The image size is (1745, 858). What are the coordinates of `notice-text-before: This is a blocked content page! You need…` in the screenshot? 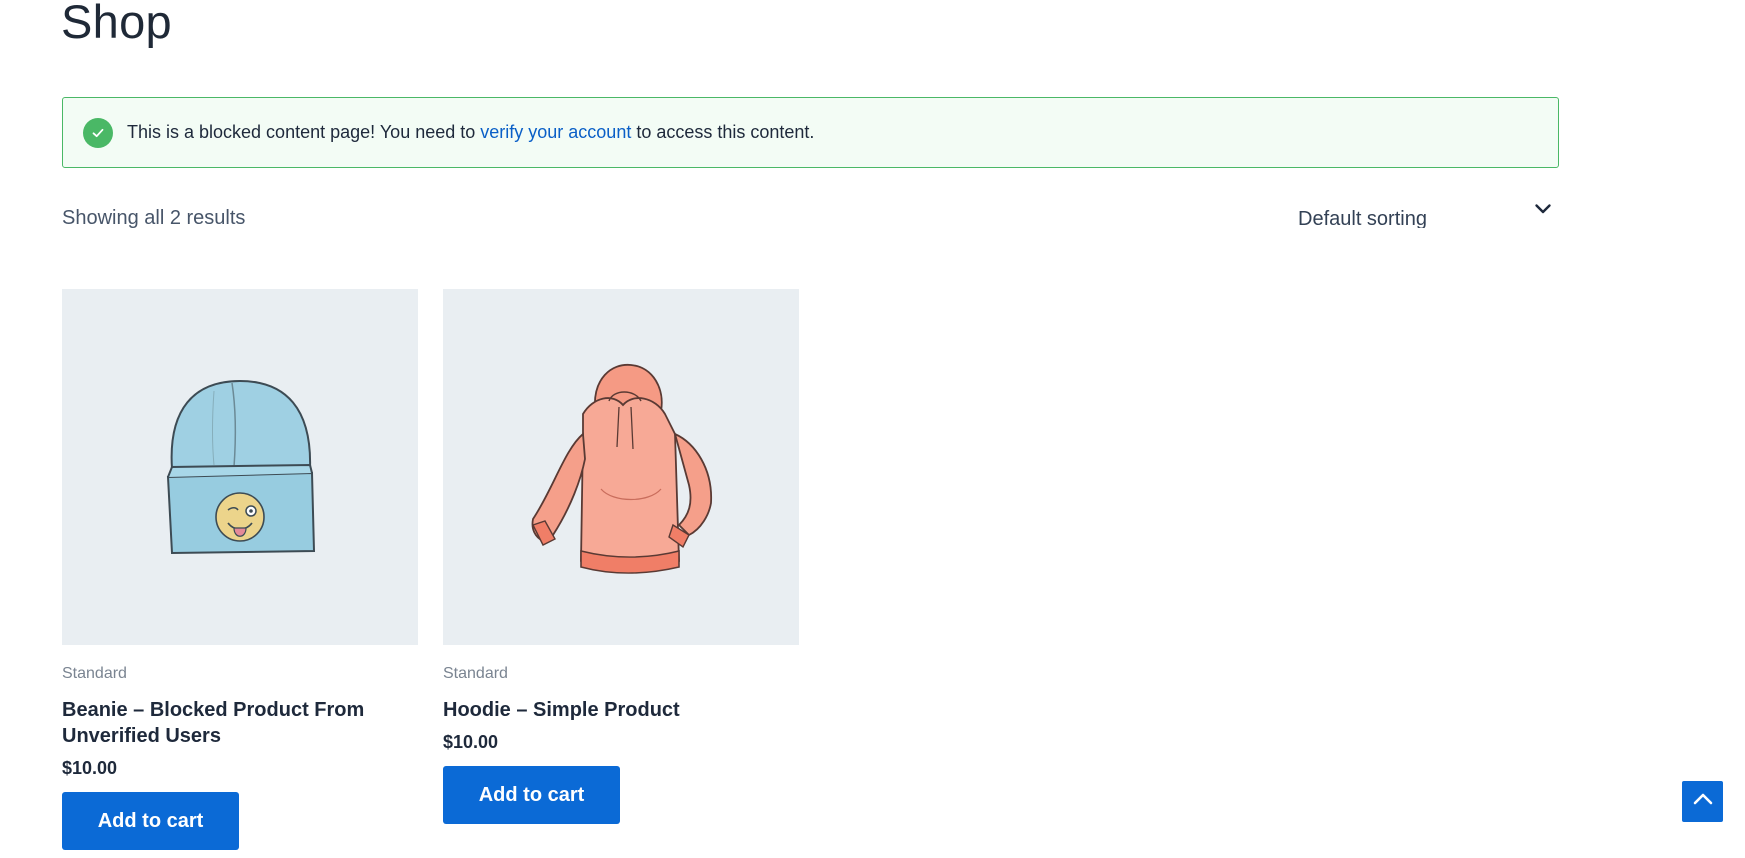 It's located at (304, 132).